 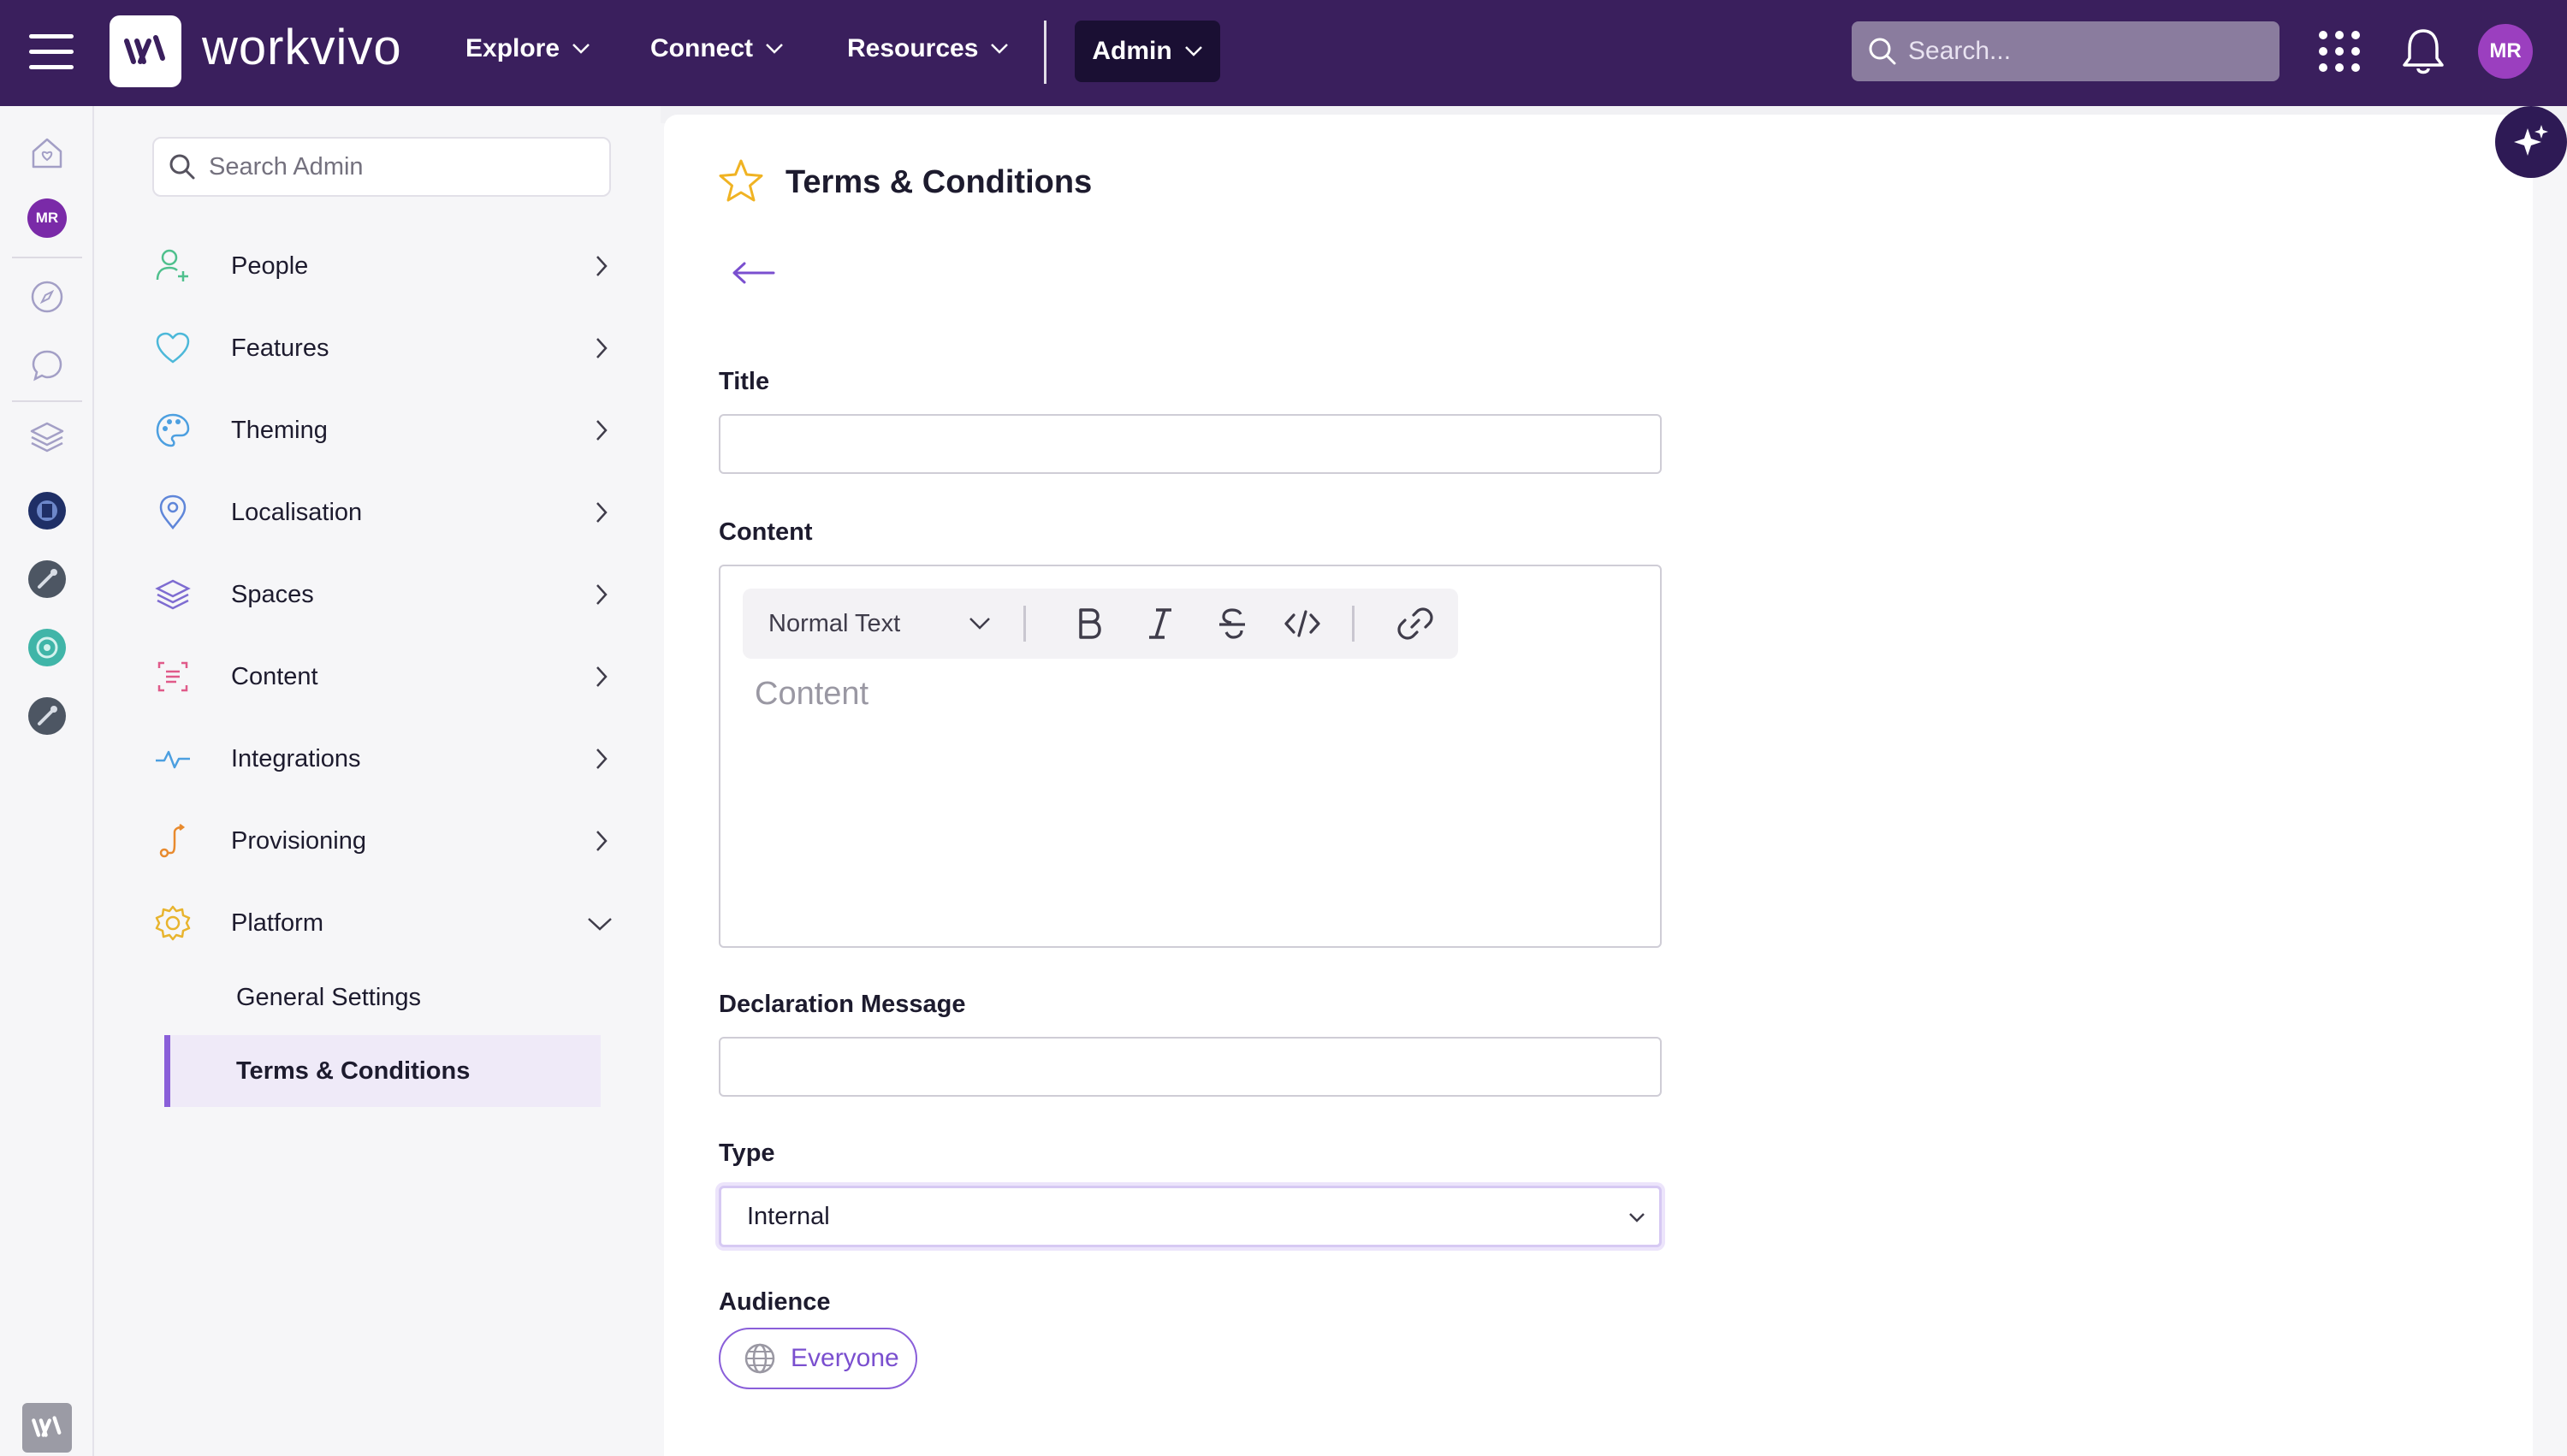 What do you see at coordinates (47, 1428) in the screenshot?
I see `workvivo-small-logo-icon` at bounding box center [47, 1428].